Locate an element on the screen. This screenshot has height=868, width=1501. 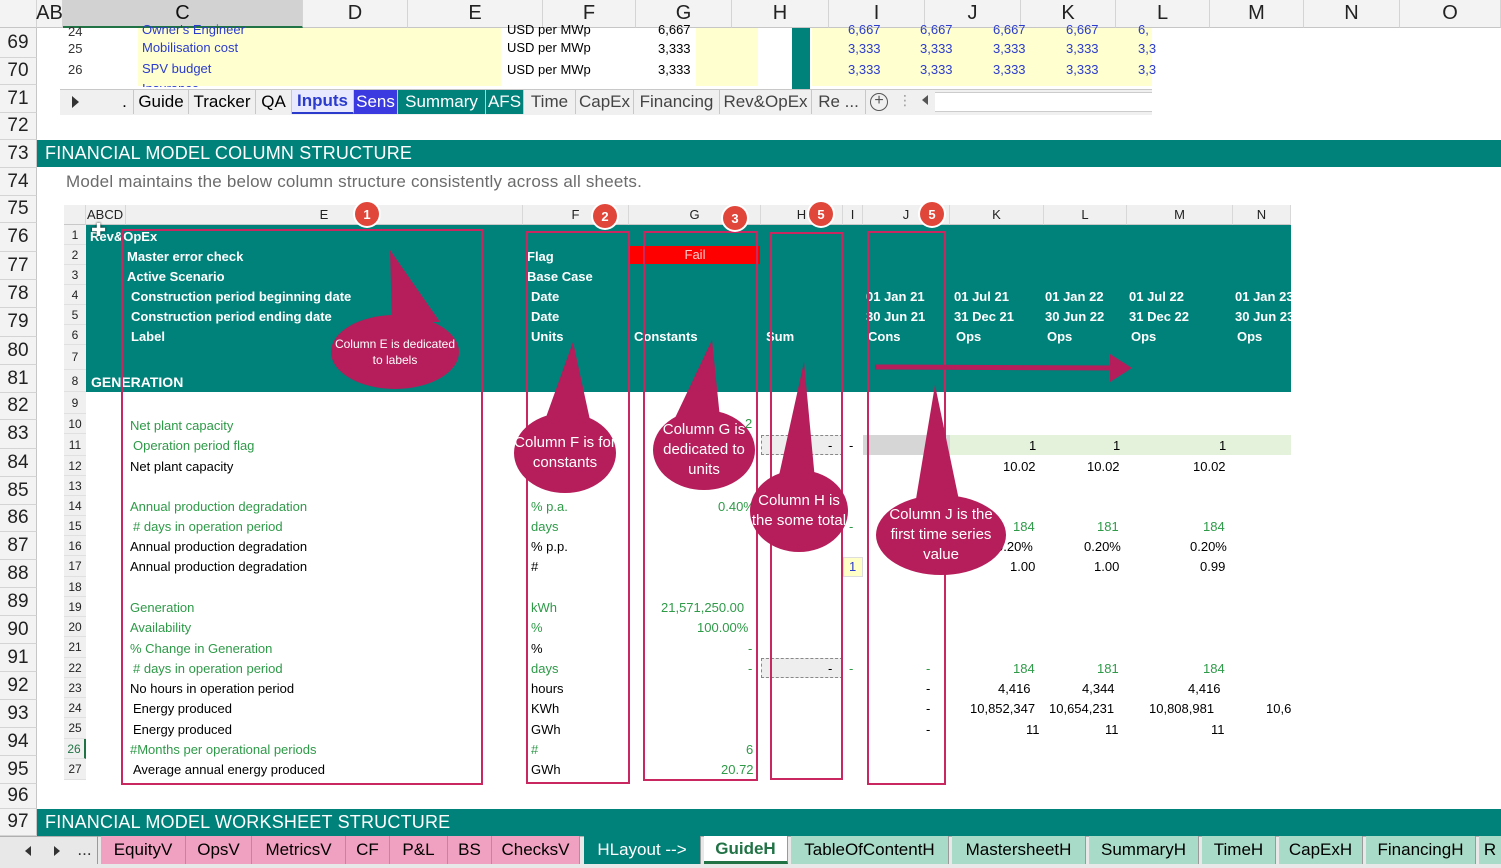
pointer-h is located at coordinates (796, 421).